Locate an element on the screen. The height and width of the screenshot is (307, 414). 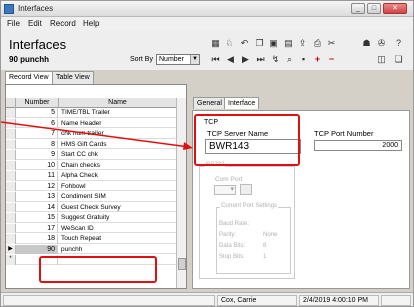
scrollbar-thumb is located at coordinates (182, 264).